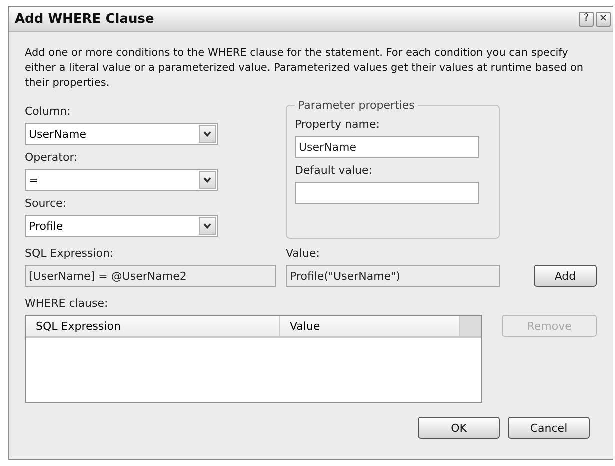  I want to click on column-header: SQL Expression, so click(153, 326).